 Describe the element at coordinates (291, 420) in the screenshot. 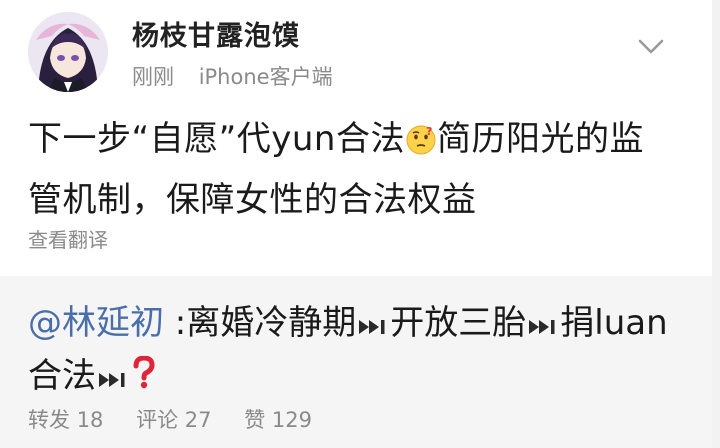

I see `like-count-value: 129` at that location.